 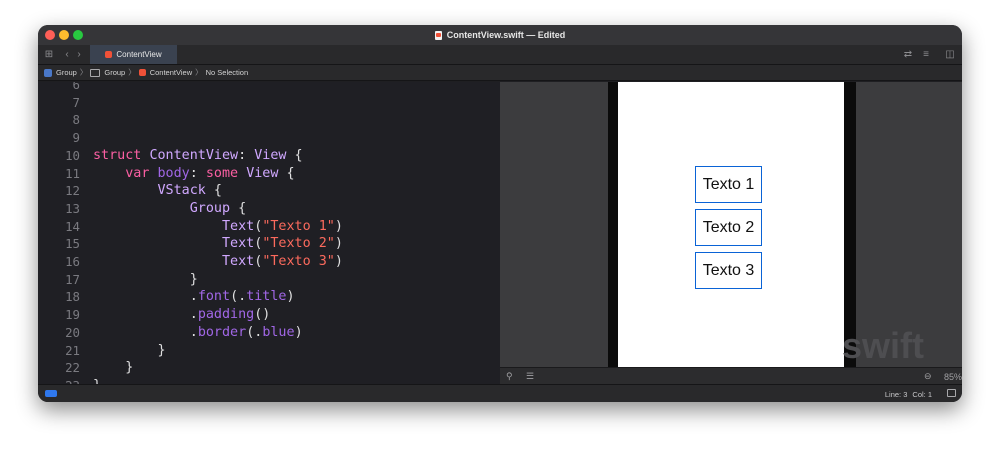 What do you see at coordinates (506, 35) in the screenshot?
I see `window-title-text: ContentView.swift — Edited` at bounding box center [506, 35].